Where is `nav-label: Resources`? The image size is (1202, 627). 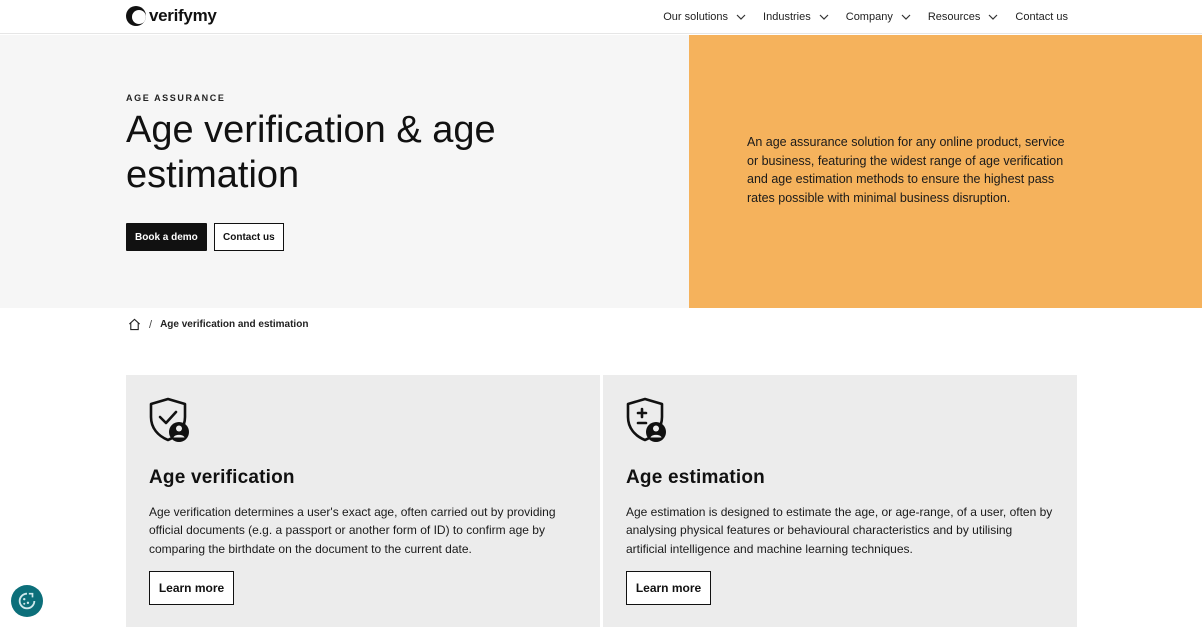 nav-label: Resources is located at coordinates (954, 17).